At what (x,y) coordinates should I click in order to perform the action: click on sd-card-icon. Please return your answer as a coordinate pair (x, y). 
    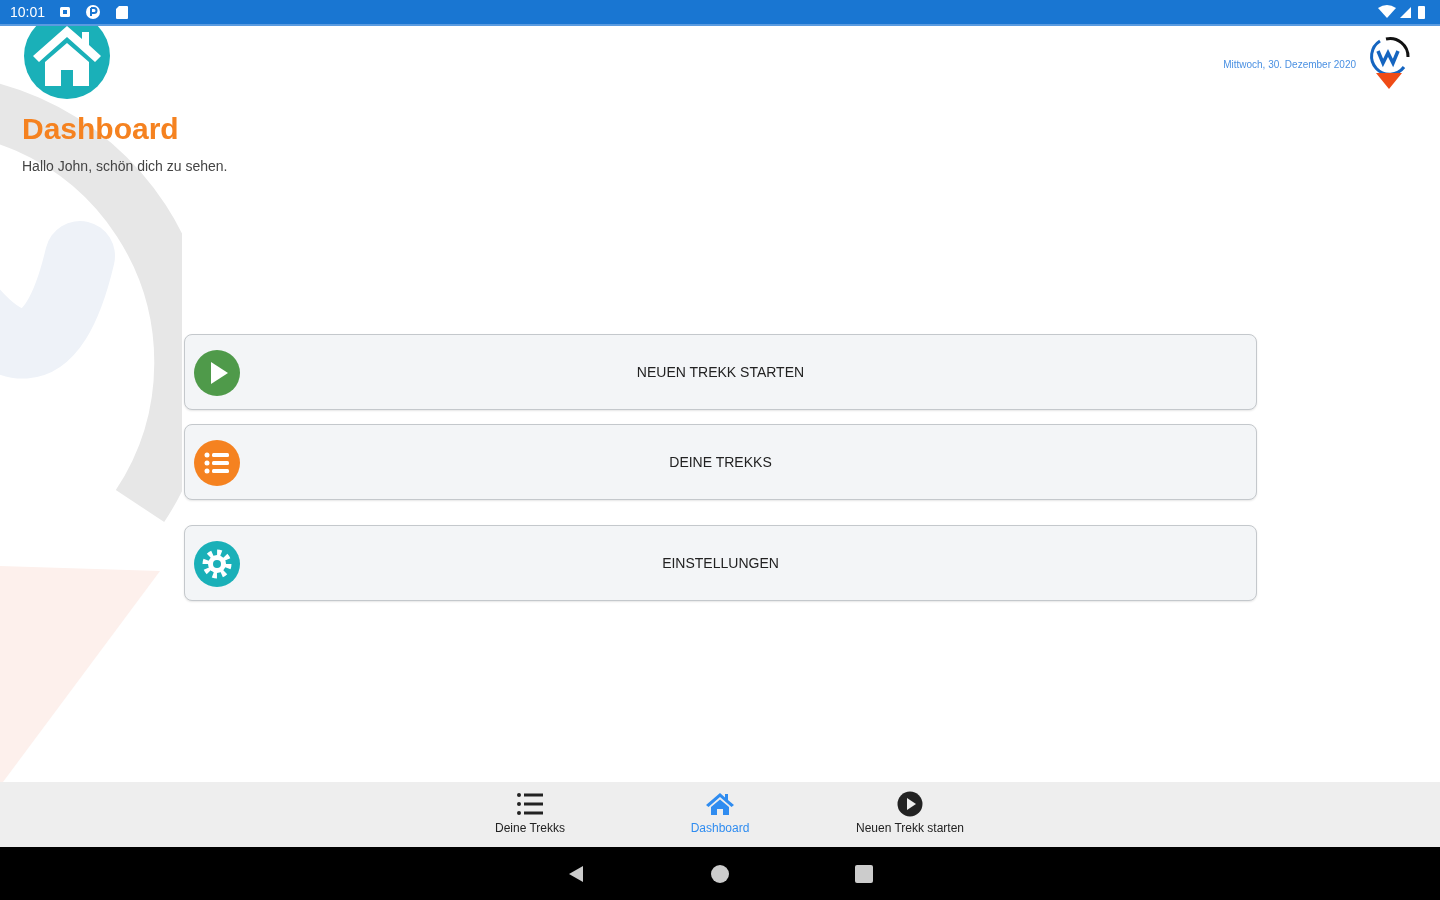
    Looking at the image, I should click on (122, 12).